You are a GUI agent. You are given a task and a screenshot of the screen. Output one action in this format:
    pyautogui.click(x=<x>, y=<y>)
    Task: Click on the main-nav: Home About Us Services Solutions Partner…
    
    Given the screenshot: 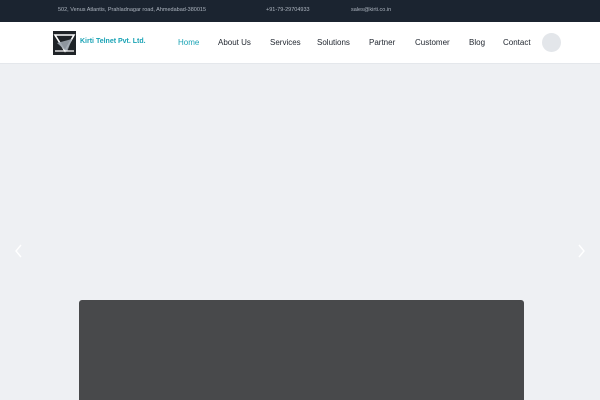 What is the action you would take?
    pyautogui.click(x=300, y=44)
    